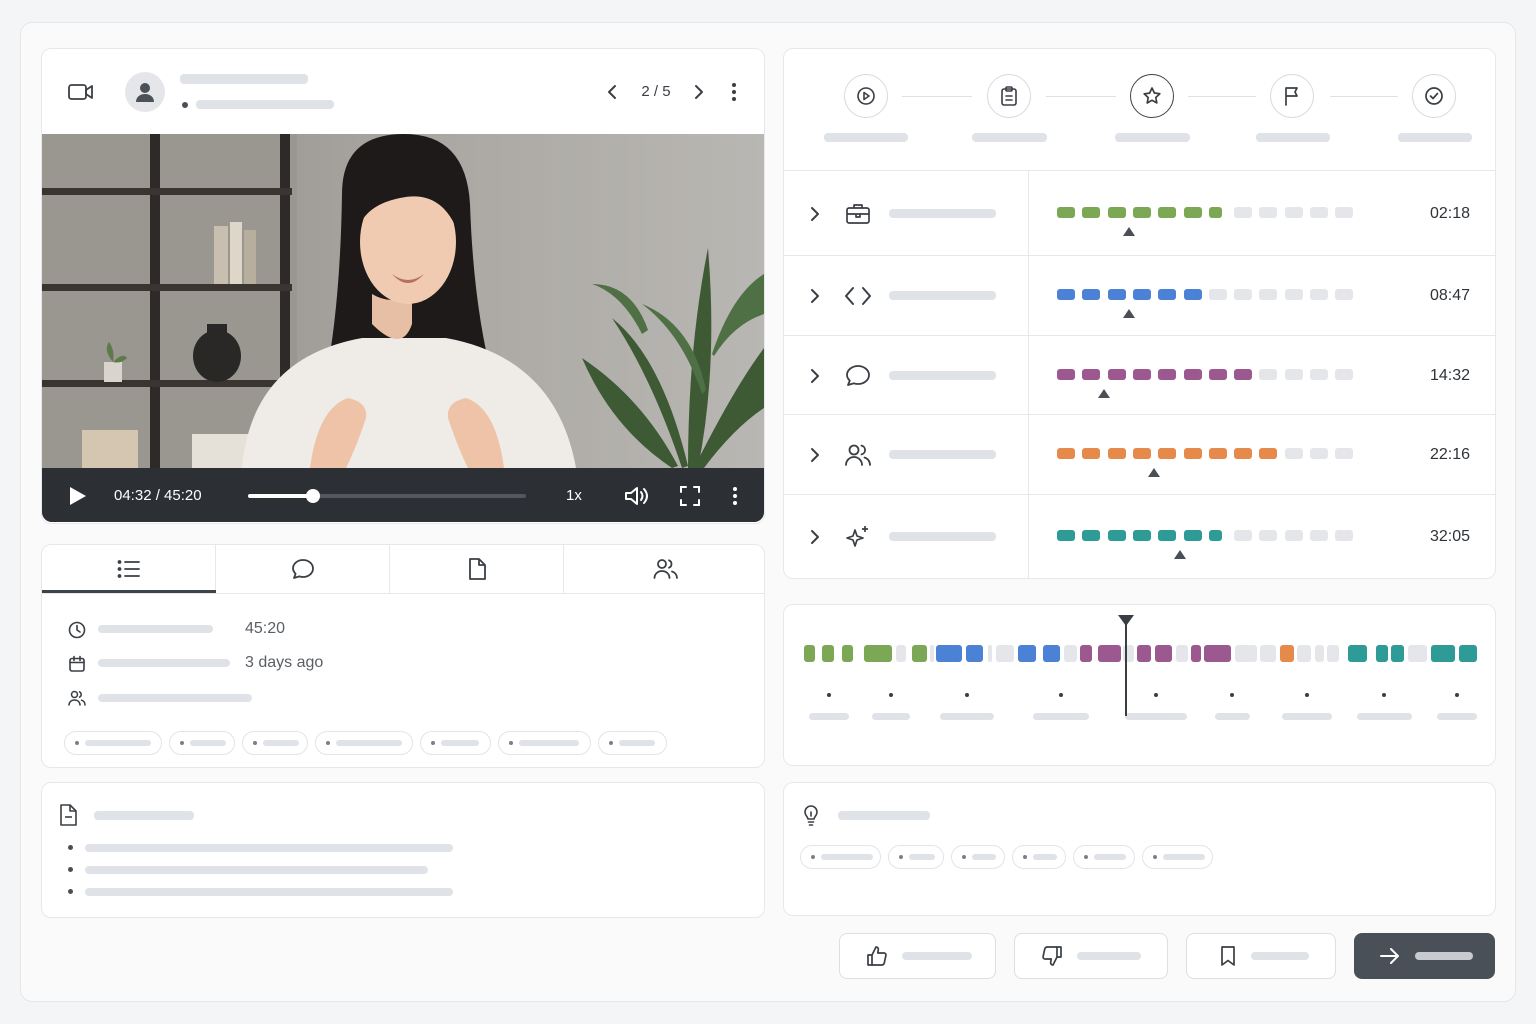 The image size is (1536, 1024). What do you see at coordinates (1434, 96) in the screenshot?
I see `step-complete` at bounding box center [1434, 96].